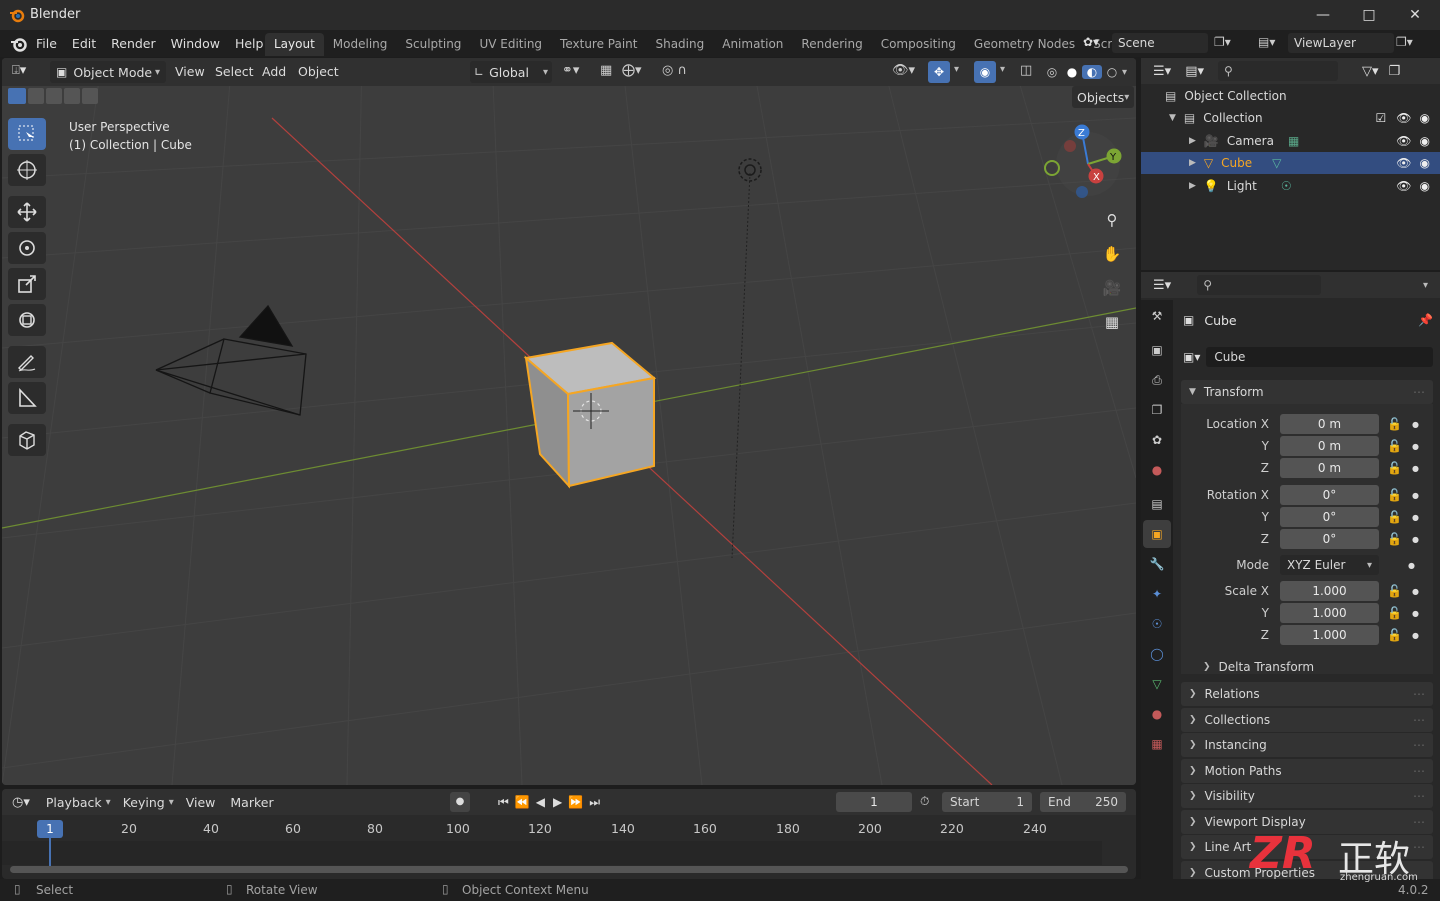 This screenshot has height=901, width=1440. I want to click on jump-end-icon: ⏭, so click(594, 802).